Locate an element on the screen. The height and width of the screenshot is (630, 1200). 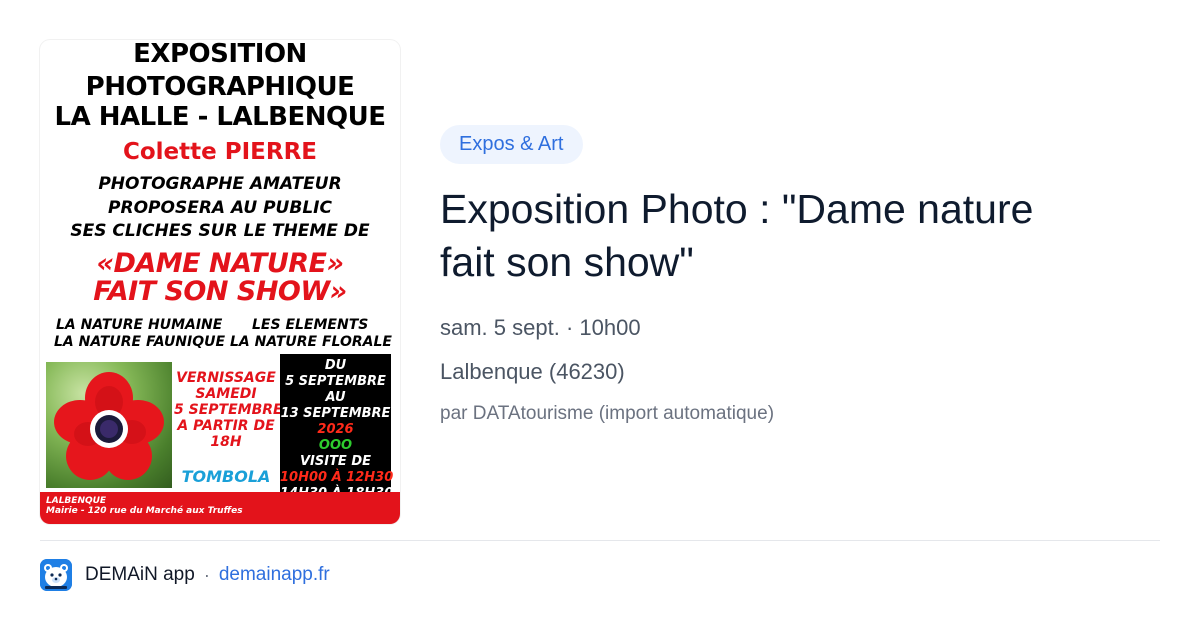
event-source: par DATAtourisme (import automatique) is located at coordinates (607, 413).